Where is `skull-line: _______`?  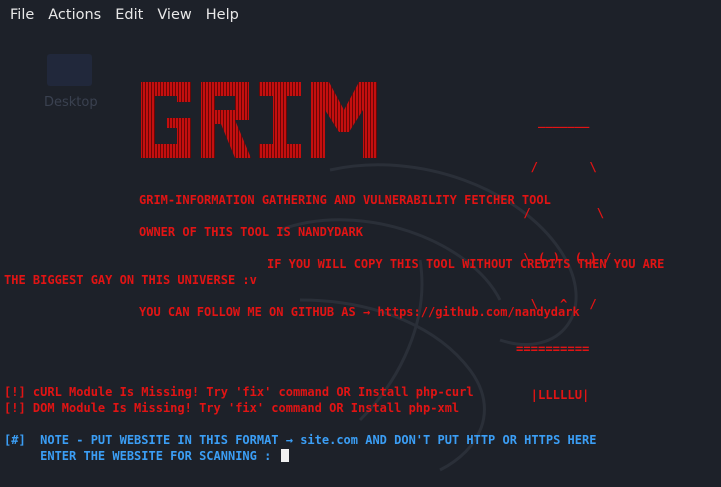 skull-line: _______ is located at coordinates (553, 121).